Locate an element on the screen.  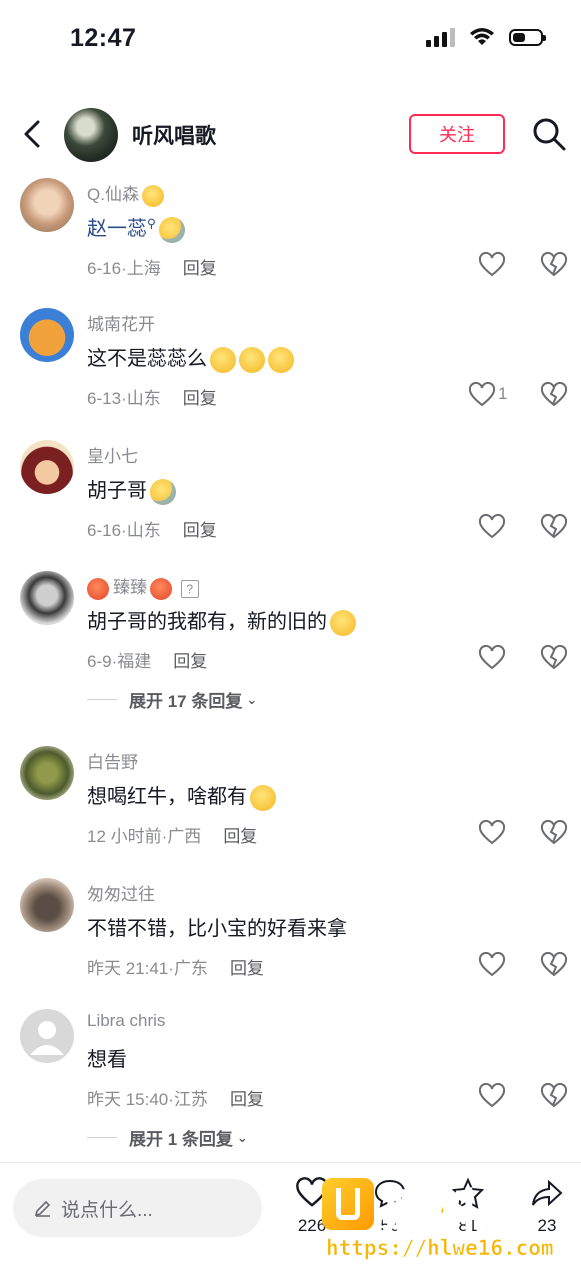
comment-text: 不错不错，比小宝的好看来拿 is located at coordinates (217, 929).